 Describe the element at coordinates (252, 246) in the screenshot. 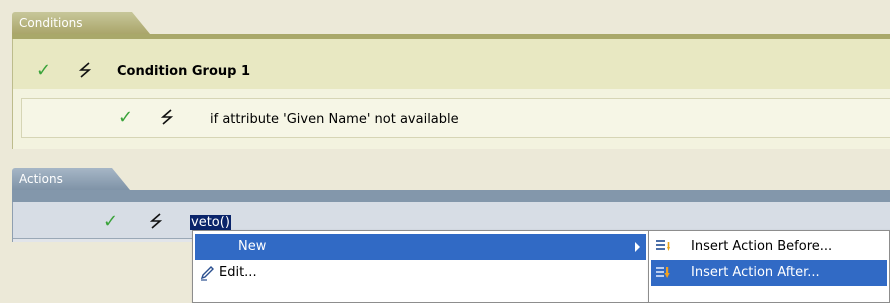

I see `menu-item-new-label: New` at that location.